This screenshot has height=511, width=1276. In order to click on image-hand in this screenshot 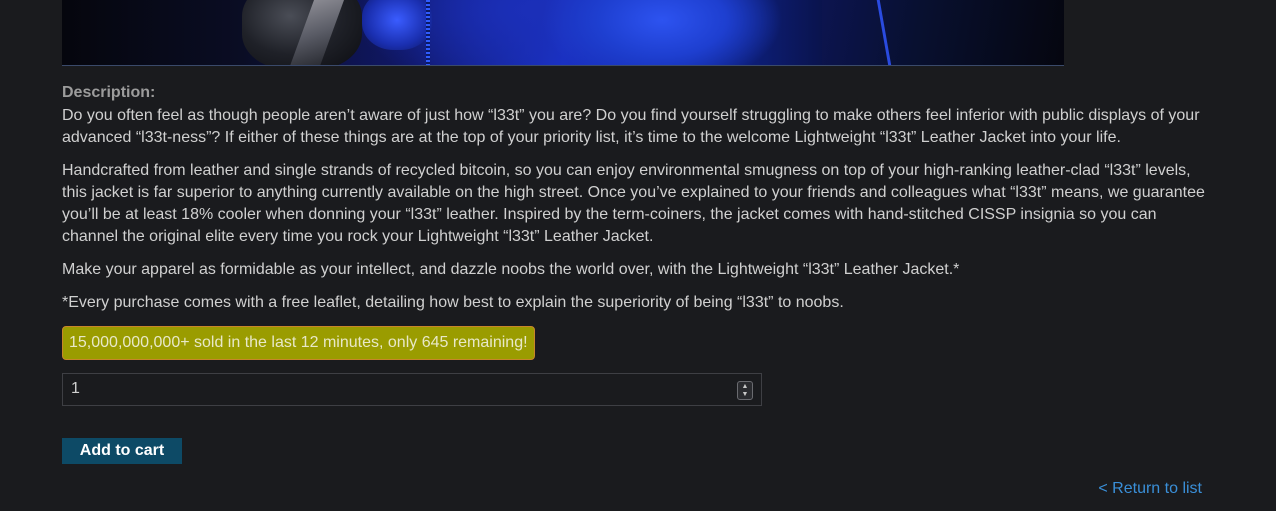, I will do `click(397, 25)`.